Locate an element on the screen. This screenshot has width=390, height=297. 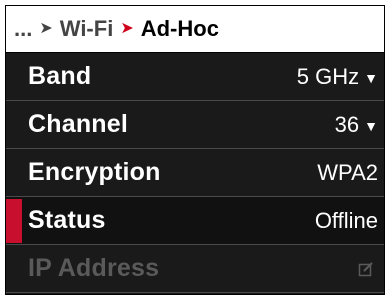
row-label: IP Address is located at coordinates (94, 268).